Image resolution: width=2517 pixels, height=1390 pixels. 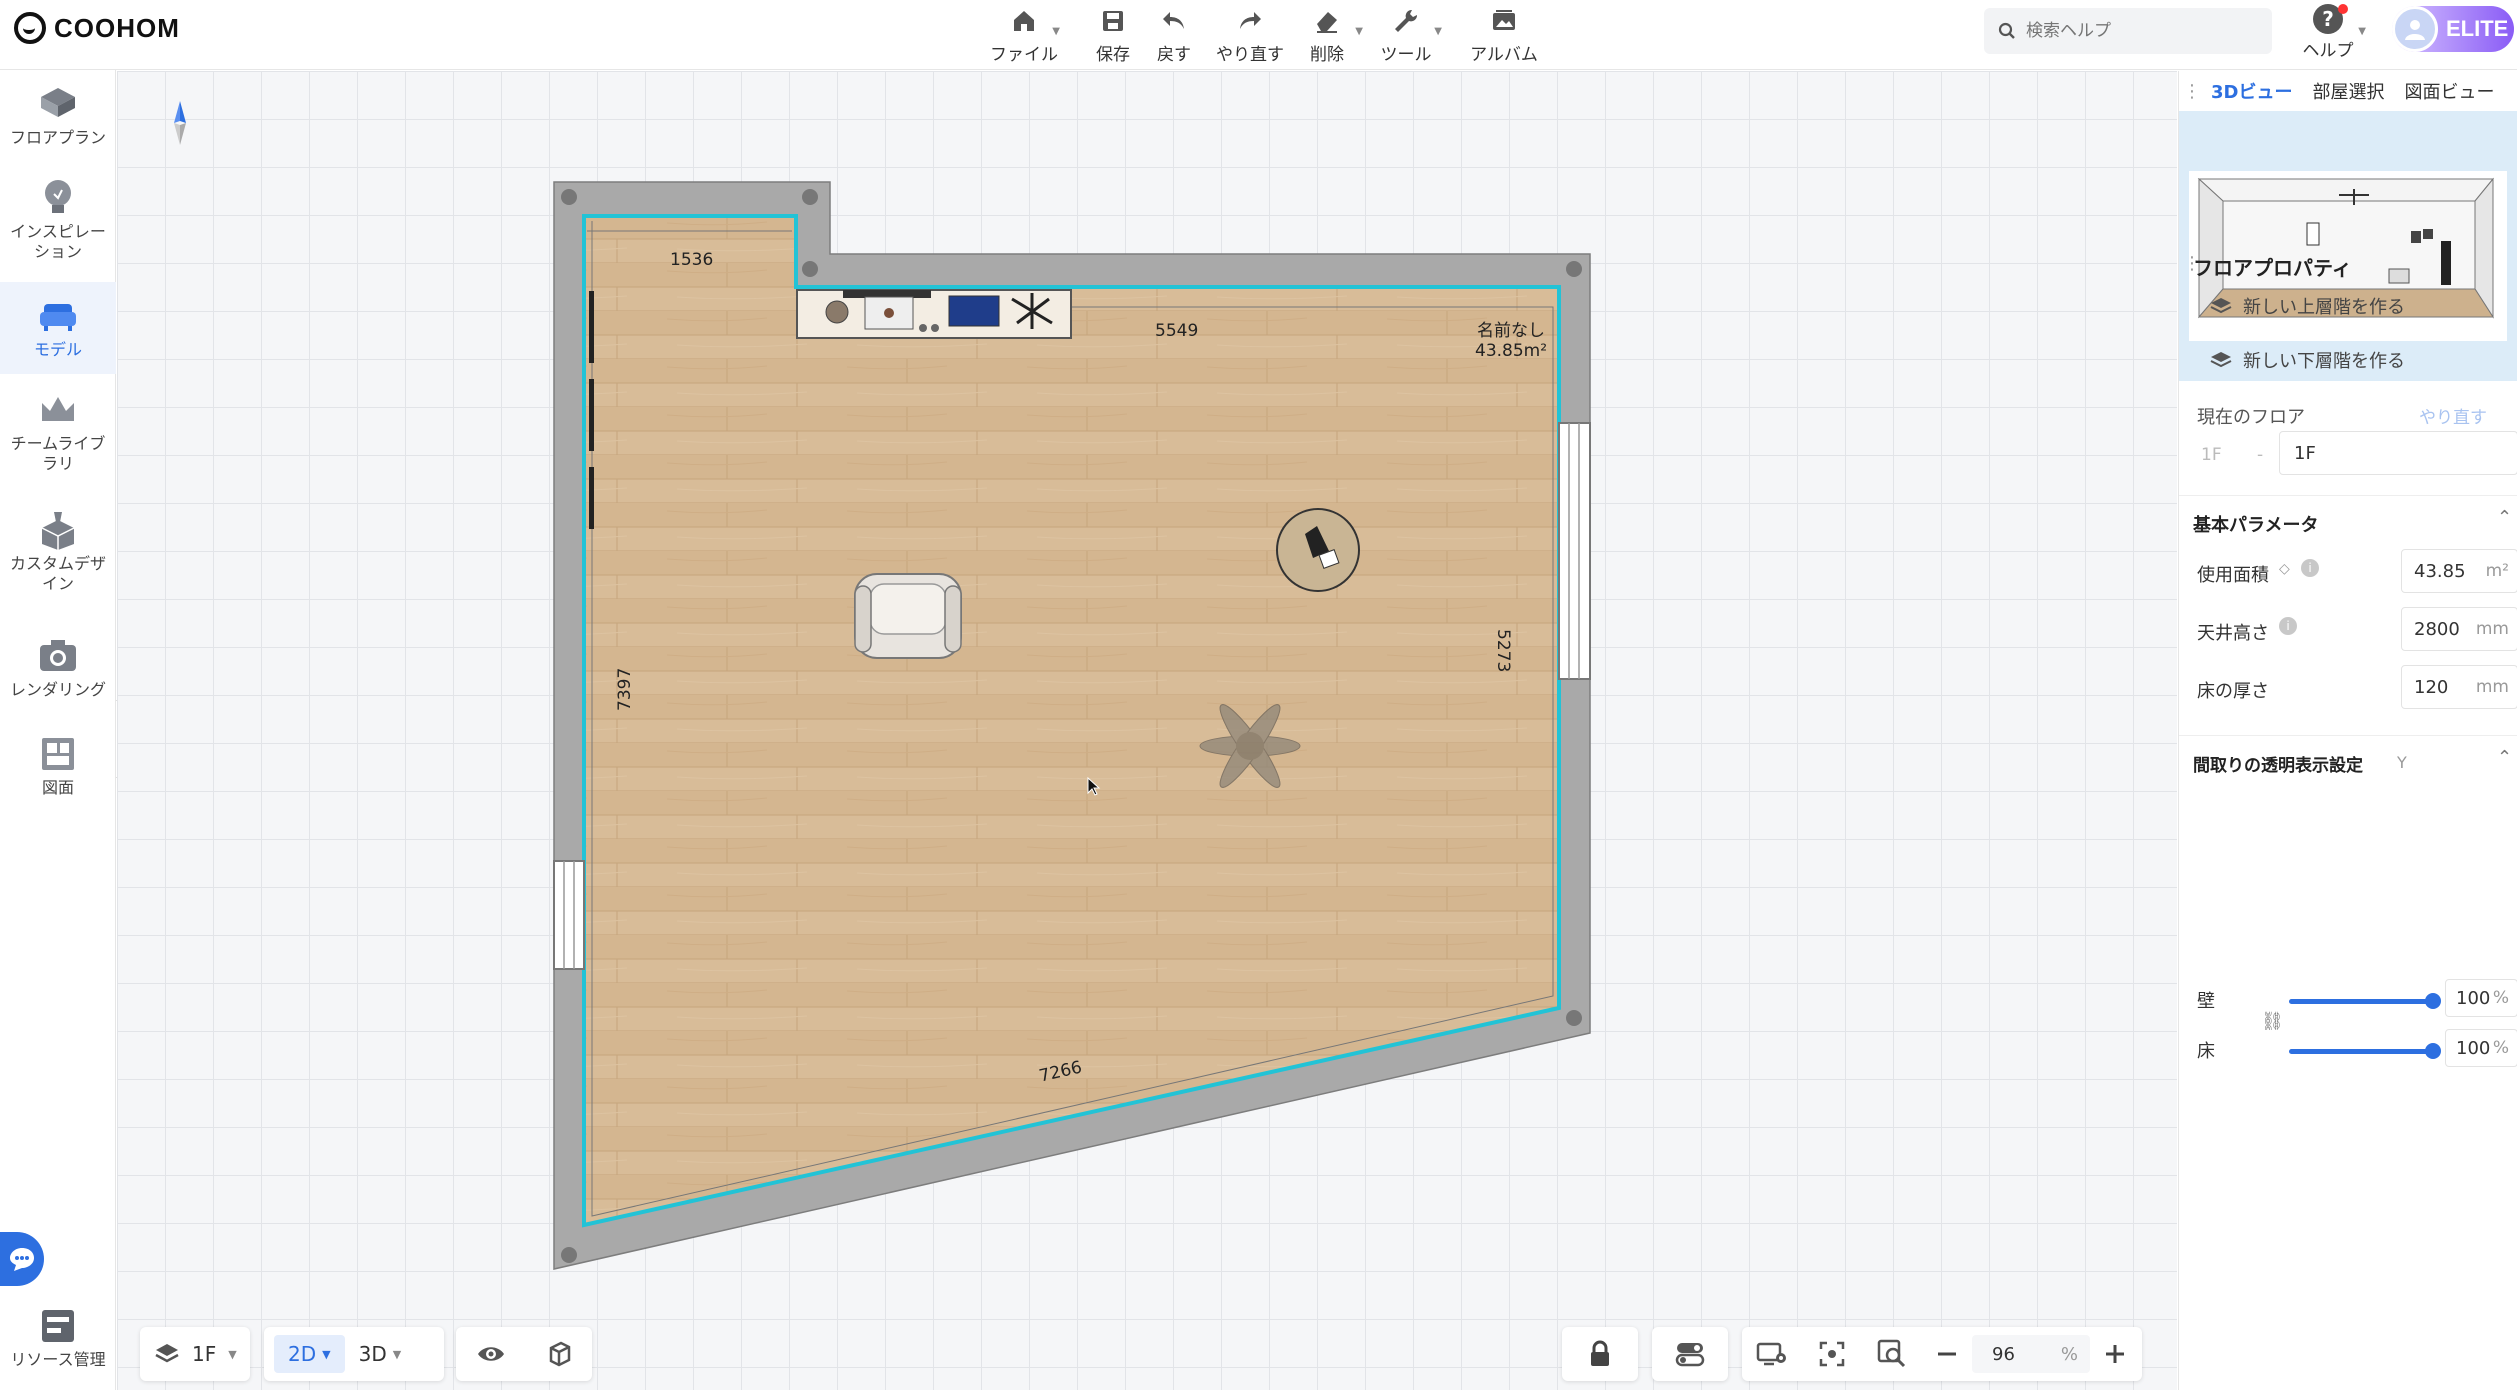 I want to click on file-menu-button: ファイル ▼, so click(x=1024, y=34).